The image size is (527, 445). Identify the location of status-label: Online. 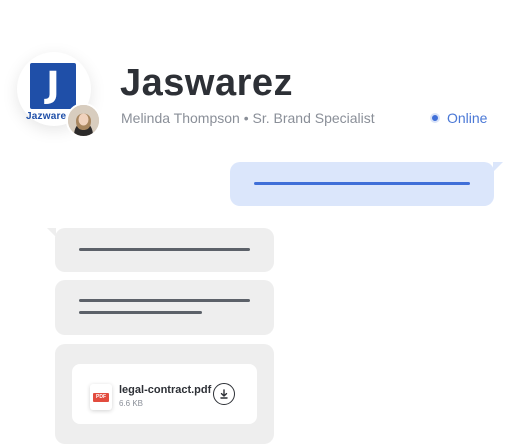
(467, 118).